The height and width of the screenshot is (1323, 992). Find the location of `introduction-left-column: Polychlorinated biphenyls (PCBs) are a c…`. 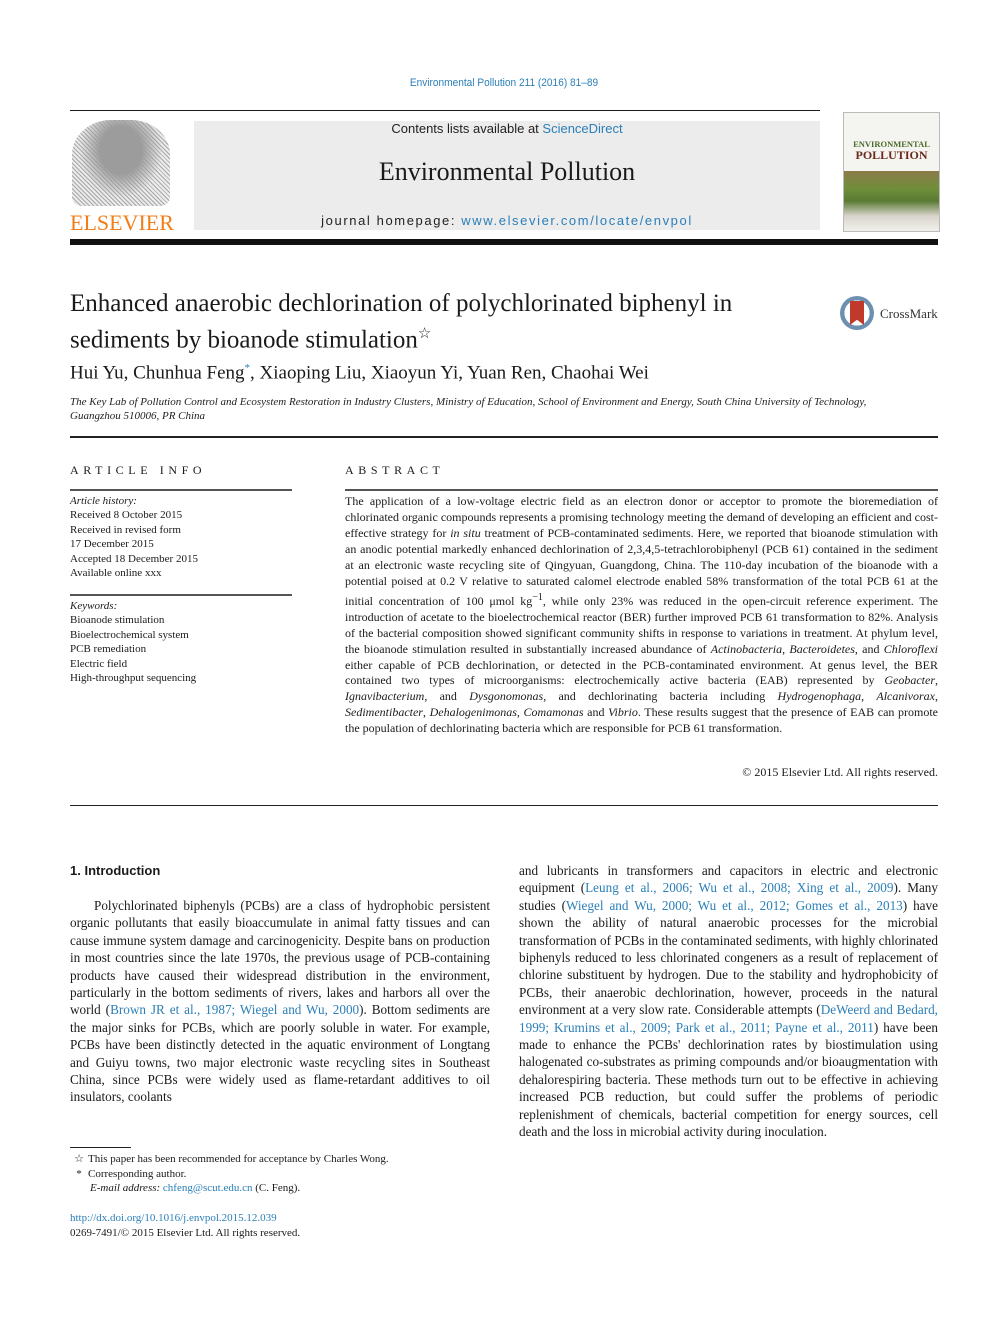

introduction-left-column: Polychlorinated biphenyls (PCBs) are a c… is located at coordinates (280, 1001).